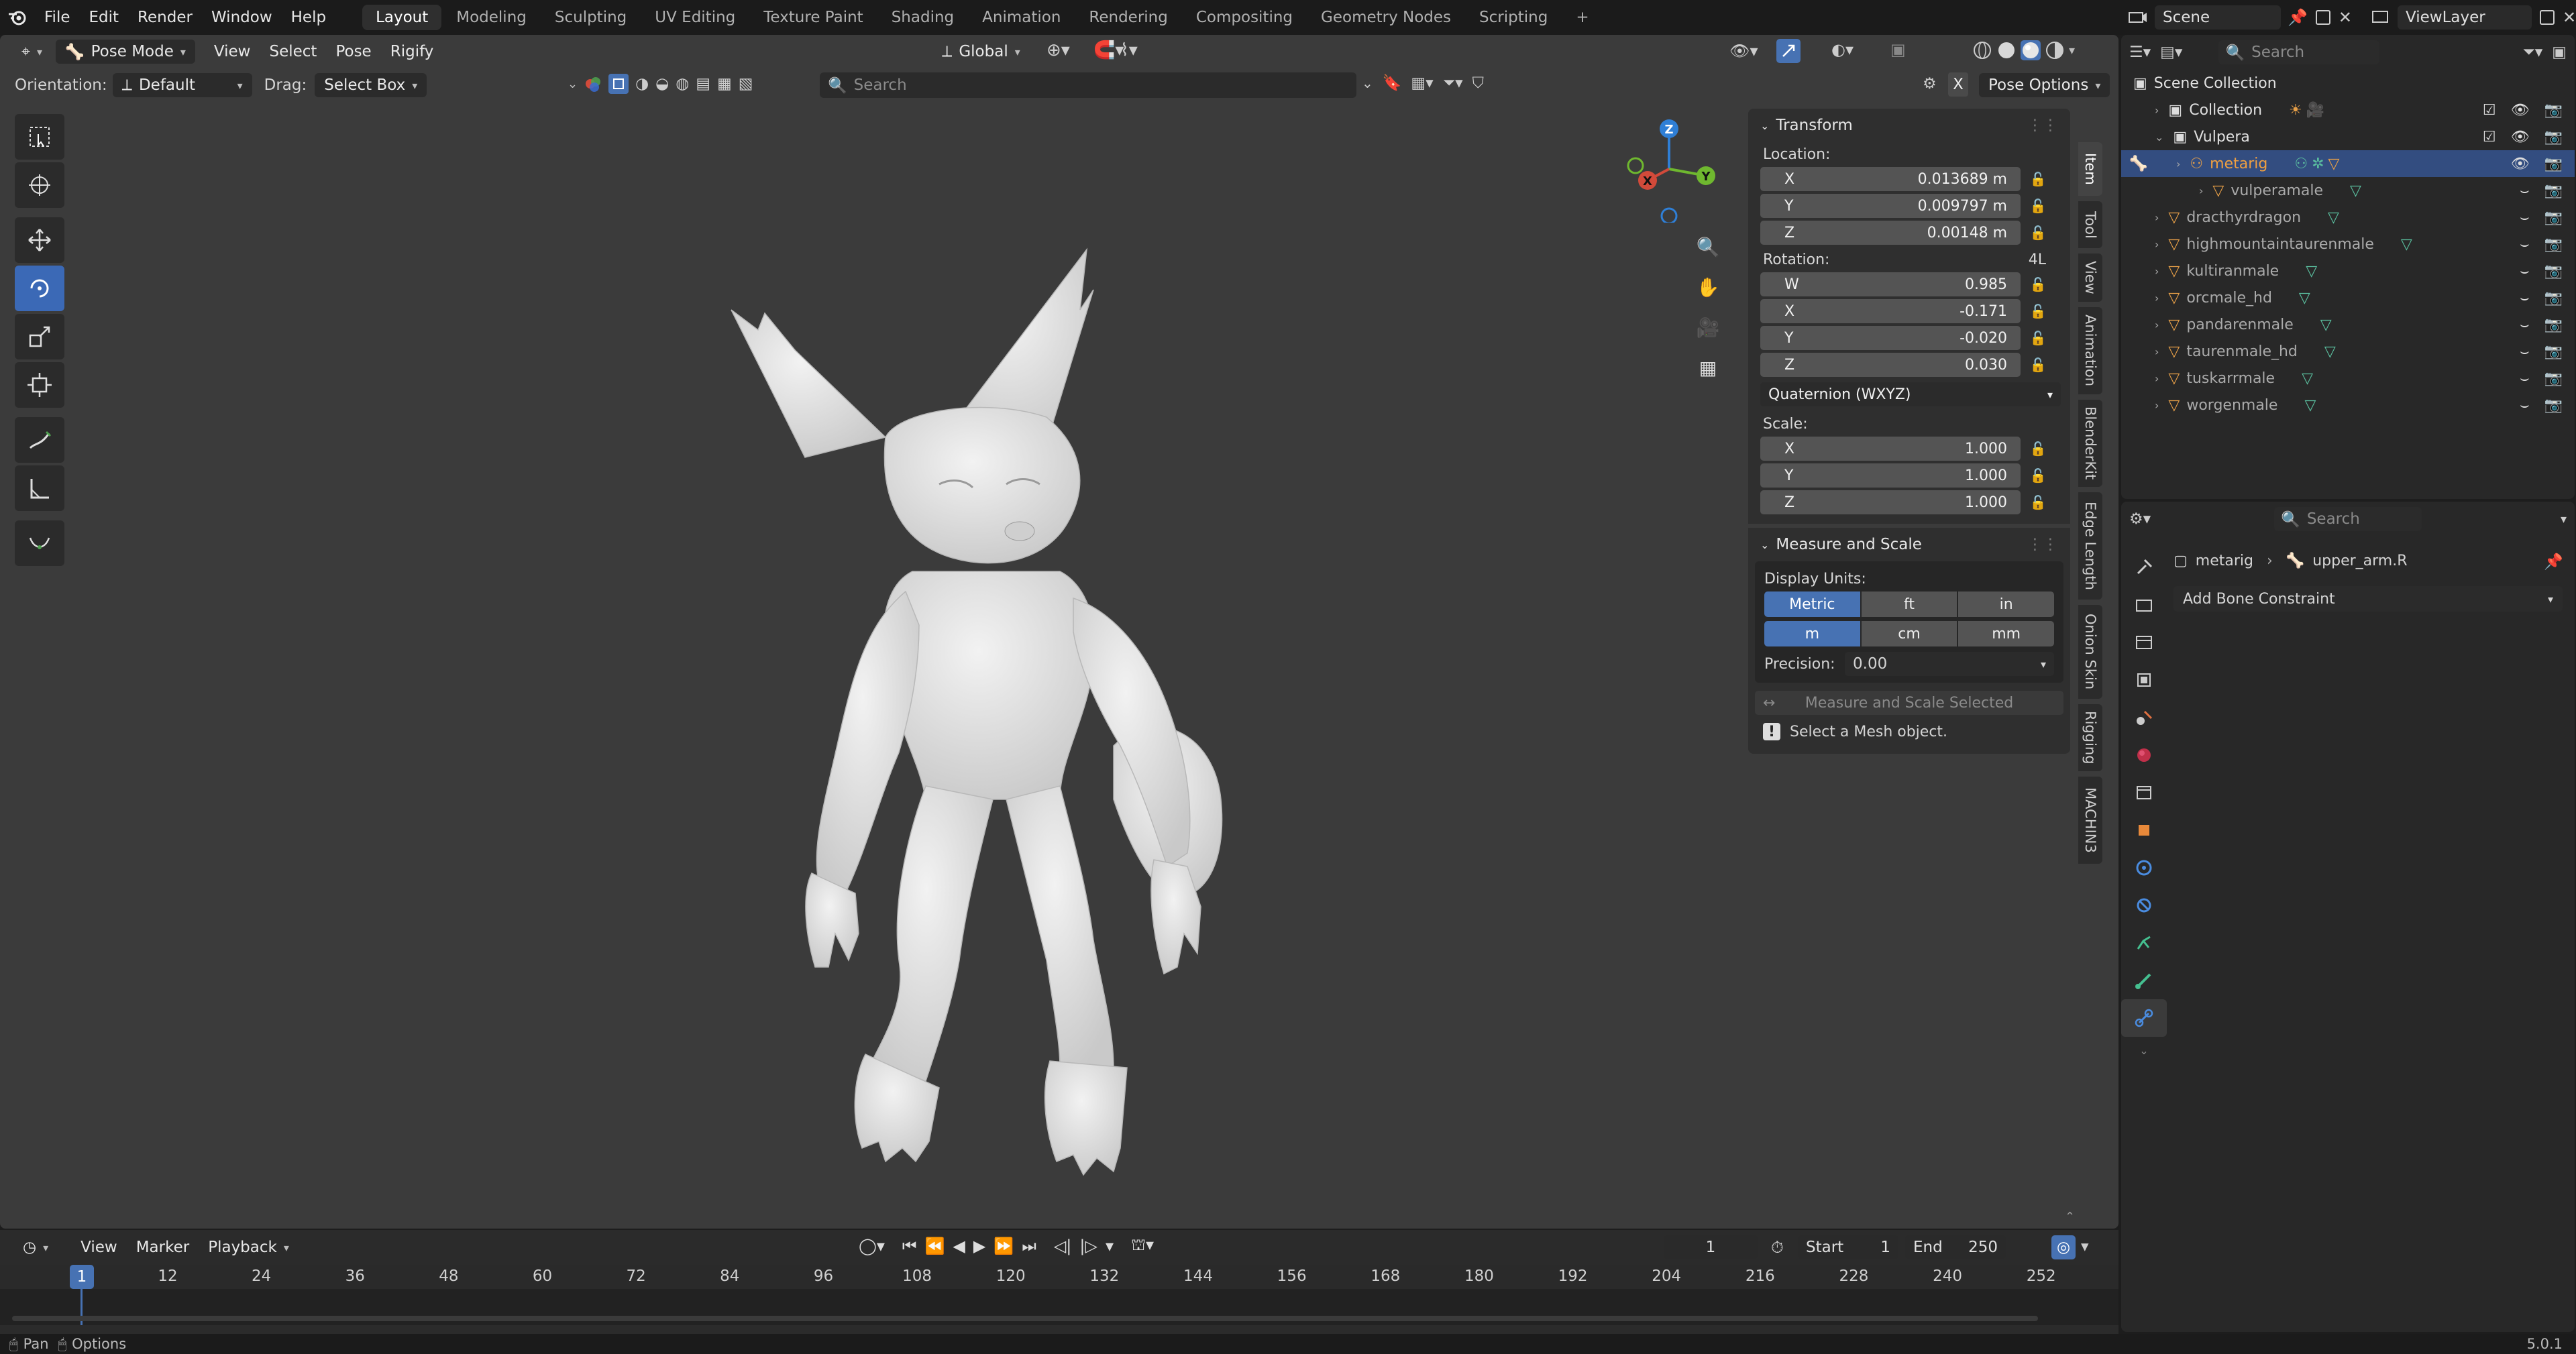 This screenshot has height=1354, width=2576. What do you see at coordinates (1453, 83) in the screenshot?
I see `funnel-filter-icon: ⏷▾` at bounding box center [1453, 83].